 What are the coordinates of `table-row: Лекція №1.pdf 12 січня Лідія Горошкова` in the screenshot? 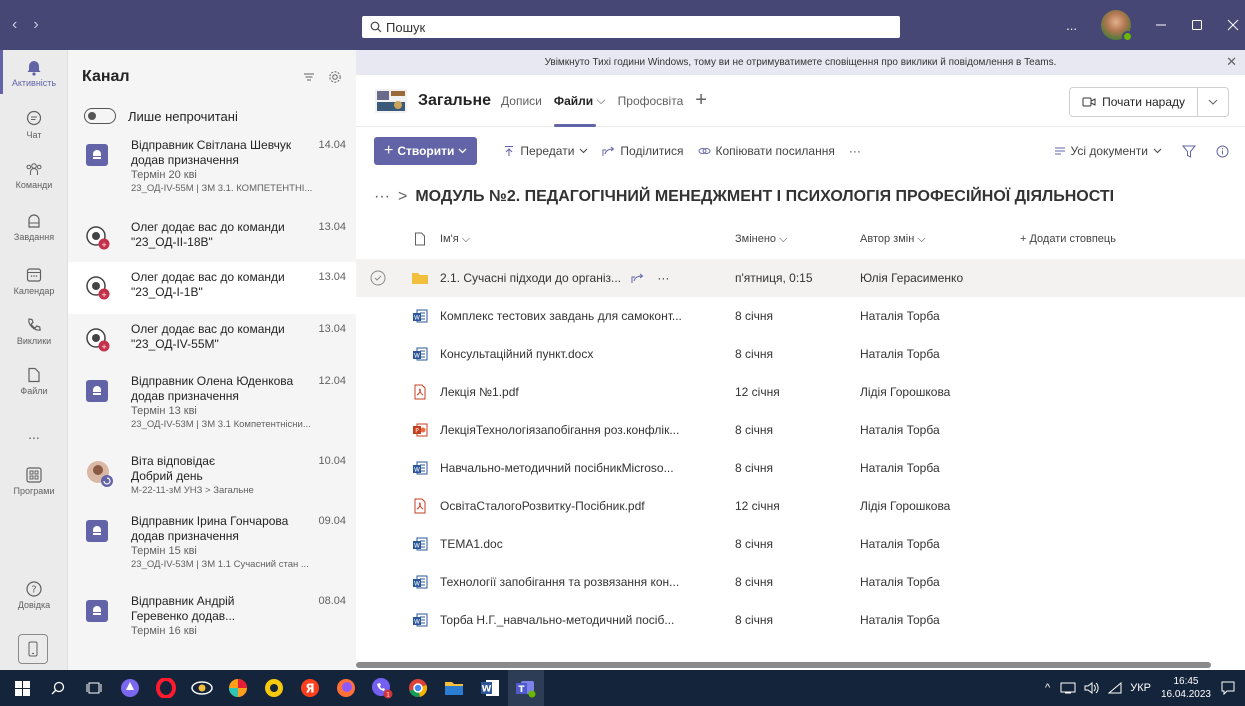 It's located at (800, 392).